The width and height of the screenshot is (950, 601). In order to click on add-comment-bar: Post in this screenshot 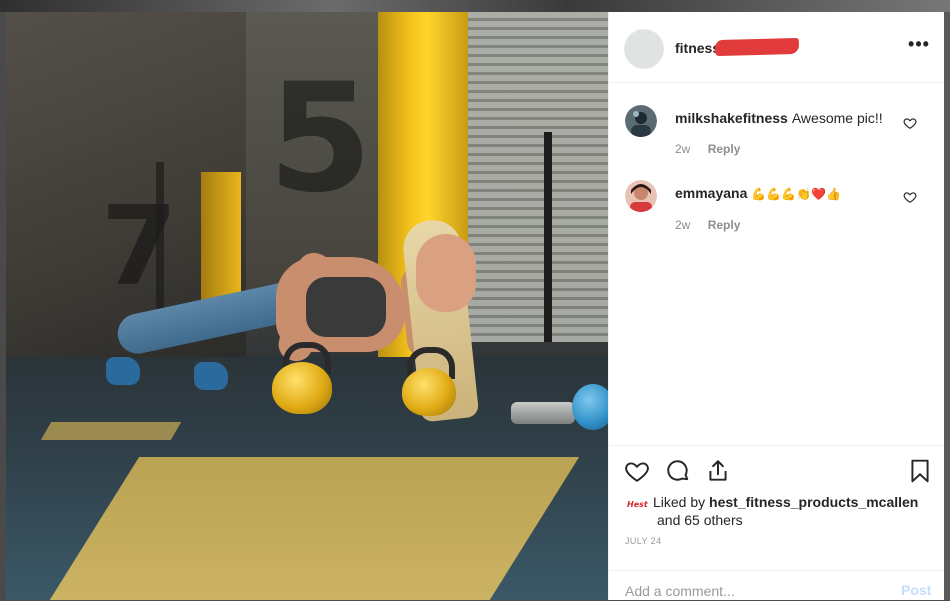, I will do `click(777, 585)`.